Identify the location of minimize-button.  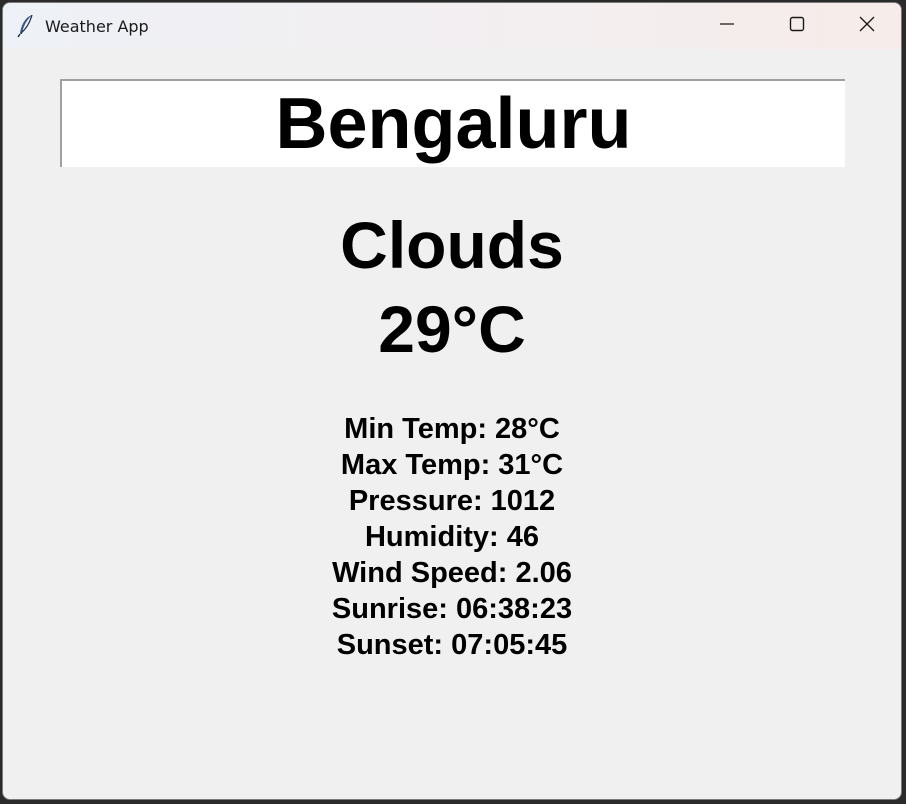
(727, 26).